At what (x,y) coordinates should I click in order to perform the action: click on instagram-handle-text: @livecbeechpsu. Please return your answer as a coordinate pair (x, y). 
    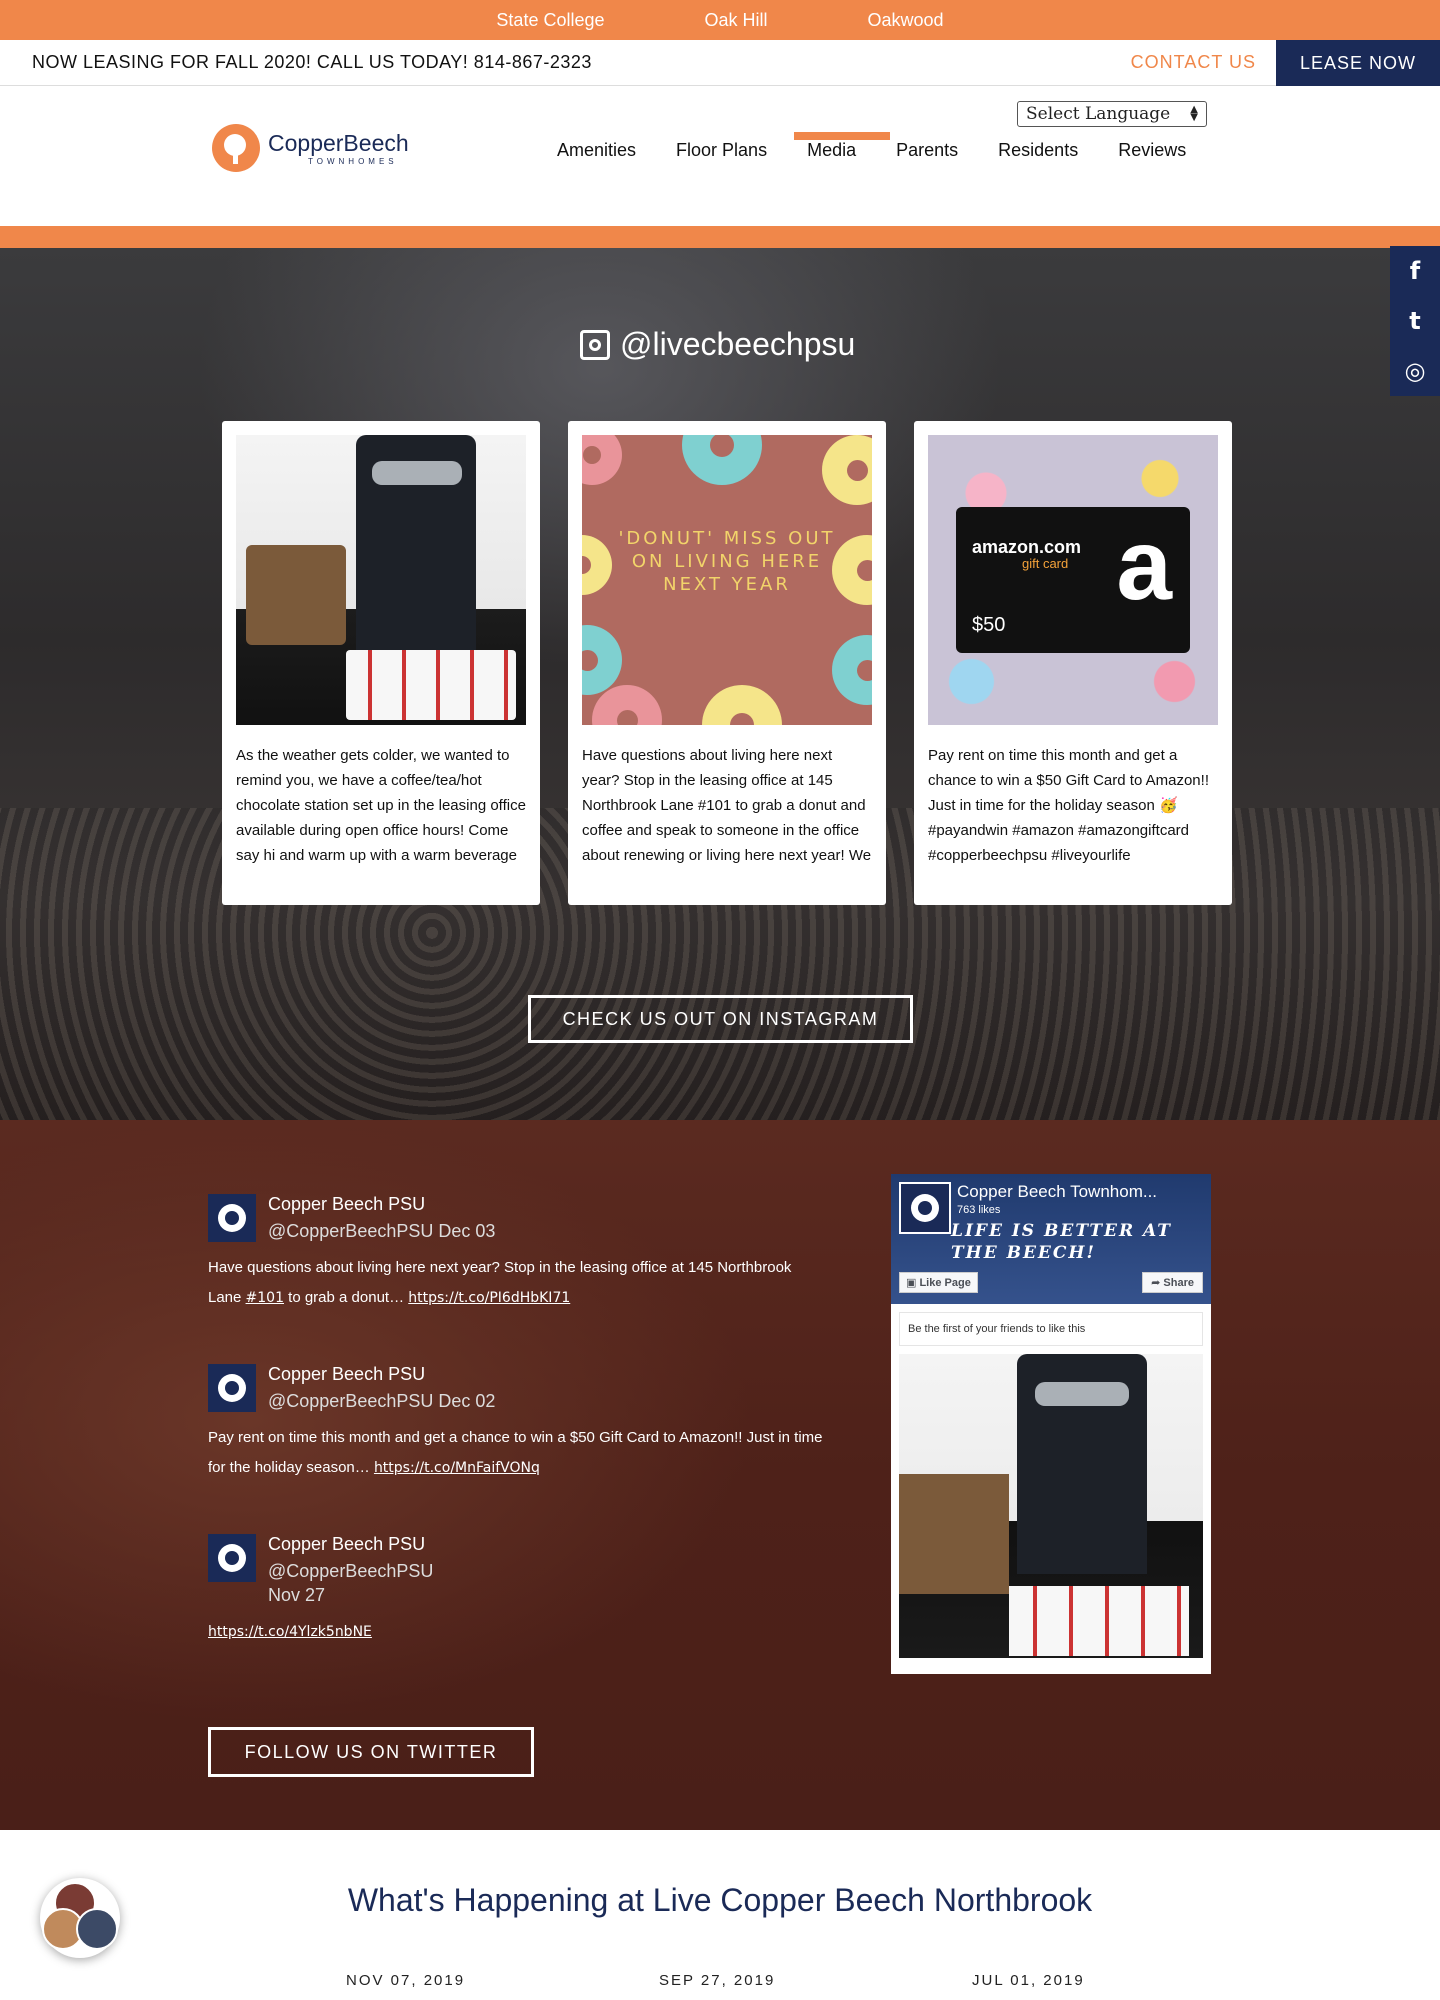
    Looking at the image, I should click on (738, 344).